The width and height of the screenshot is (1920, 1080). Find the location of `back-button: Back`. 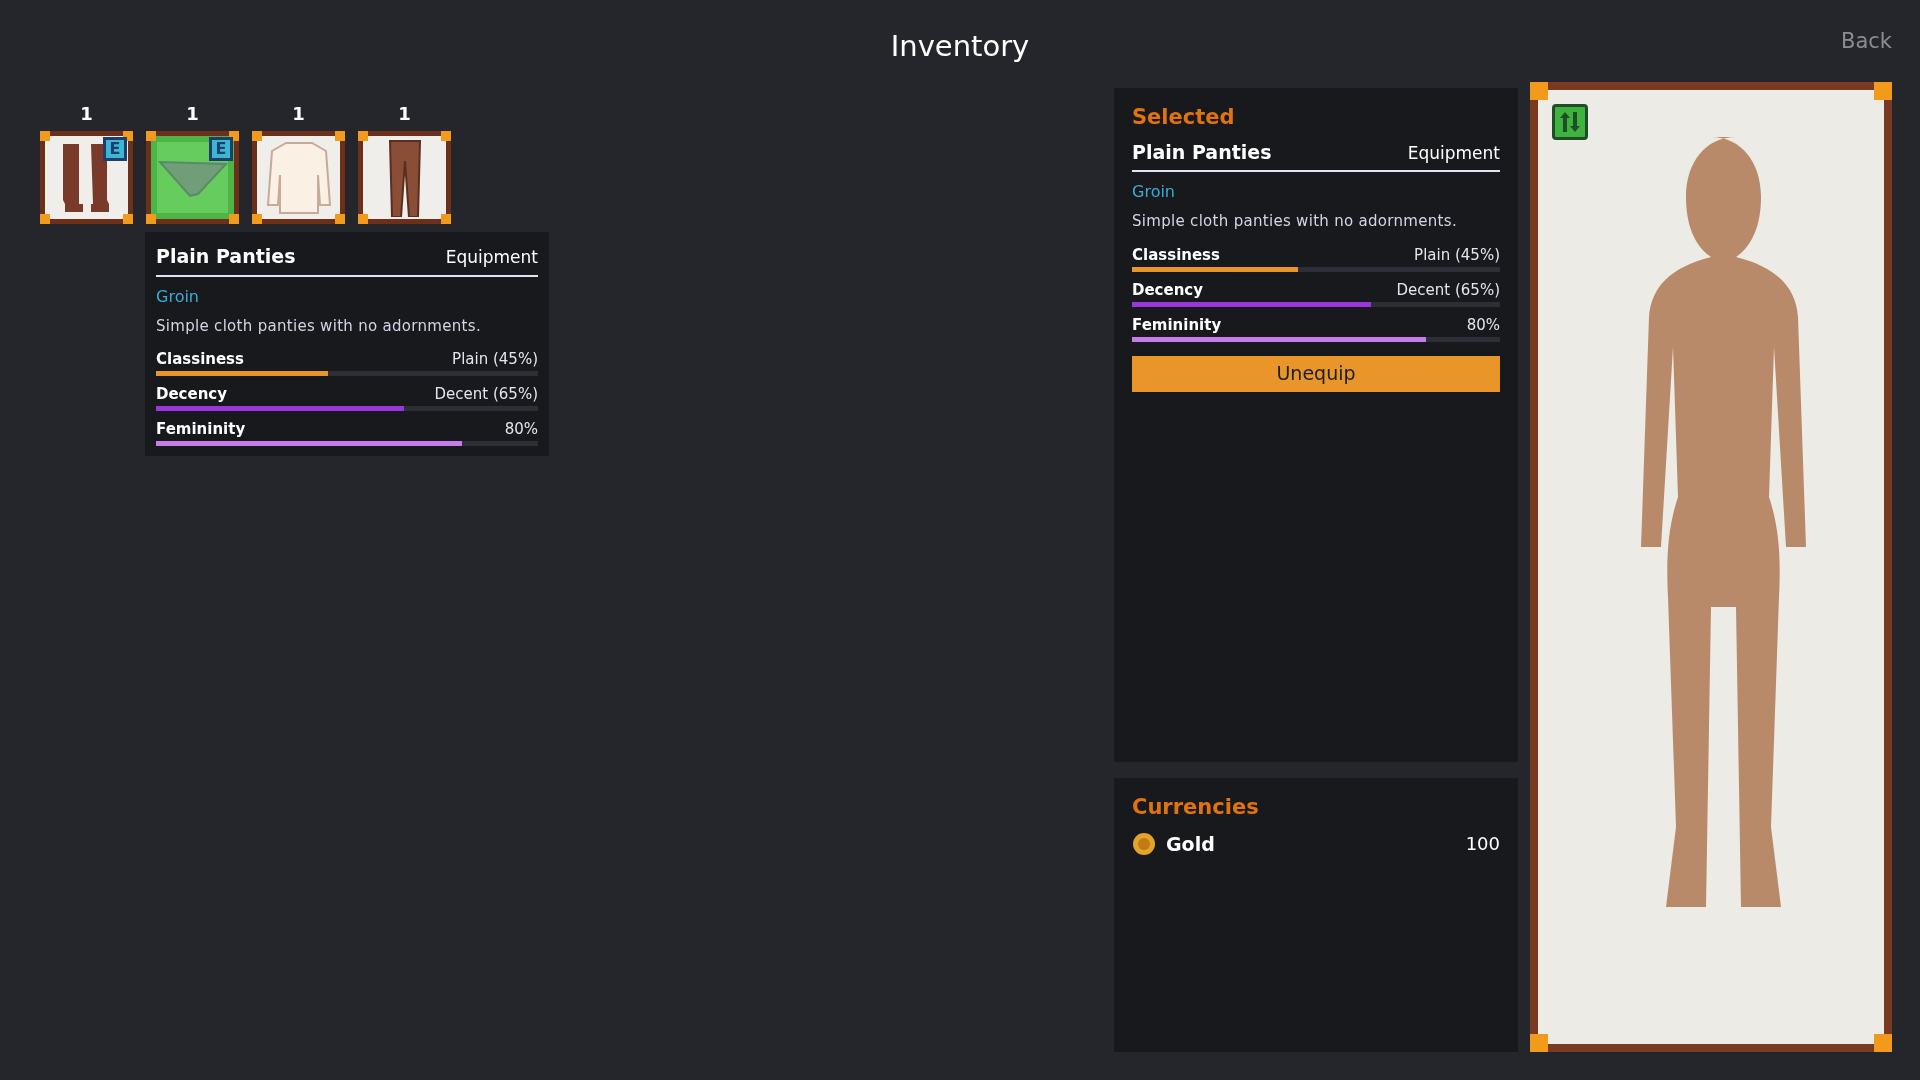

back-button: Back is located at coordinates (1866, 42).